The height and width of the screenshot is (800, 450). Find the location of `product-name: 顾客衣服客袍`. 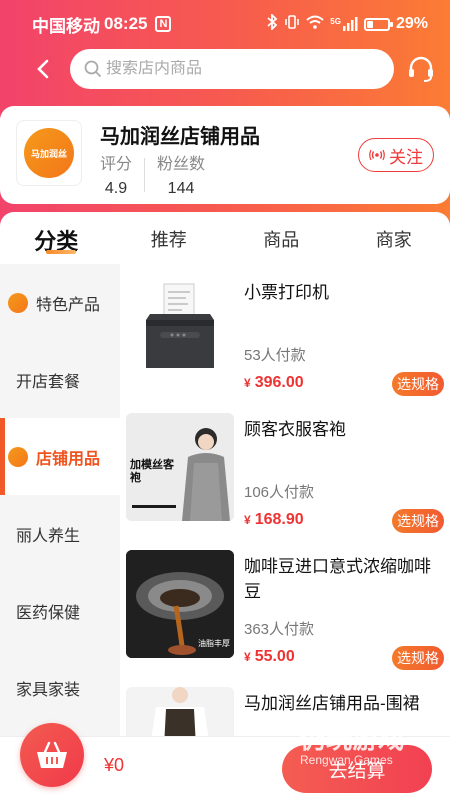

product-name: 顾客衣服客袍 is located at coordinates (295, 429).